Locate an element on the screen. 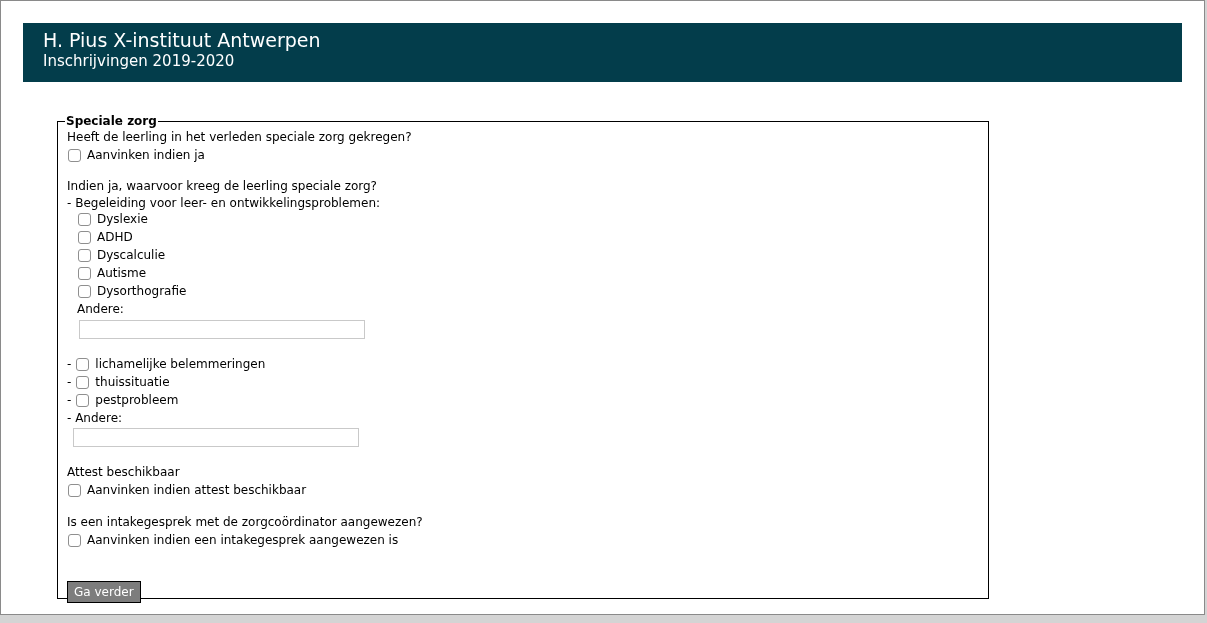 The width and height of the screenshot is (1207, 623). checkbox-label: Aanvinken indien attest beschikbaar is located at coordinates (197, 490).